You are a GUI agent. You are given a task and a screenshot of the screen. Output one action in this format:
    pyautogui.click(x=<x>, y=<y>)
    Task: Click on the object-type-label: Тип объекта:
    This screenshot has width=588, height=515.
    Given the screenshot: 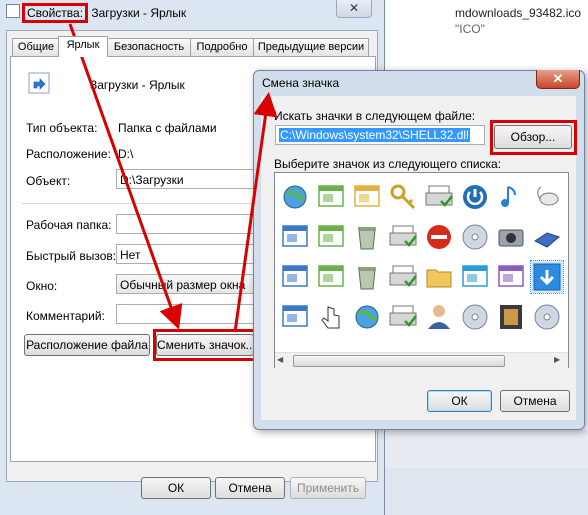 What is the action you would take?
    pyautogui.click(x=62, y=128)
    